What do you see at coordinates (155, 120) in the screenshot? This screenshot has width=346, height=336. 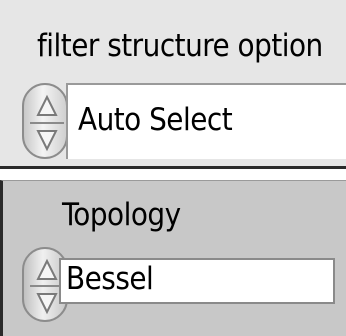 I see `filter-structure-value: Auto Select` at bounding box center [155, 120].